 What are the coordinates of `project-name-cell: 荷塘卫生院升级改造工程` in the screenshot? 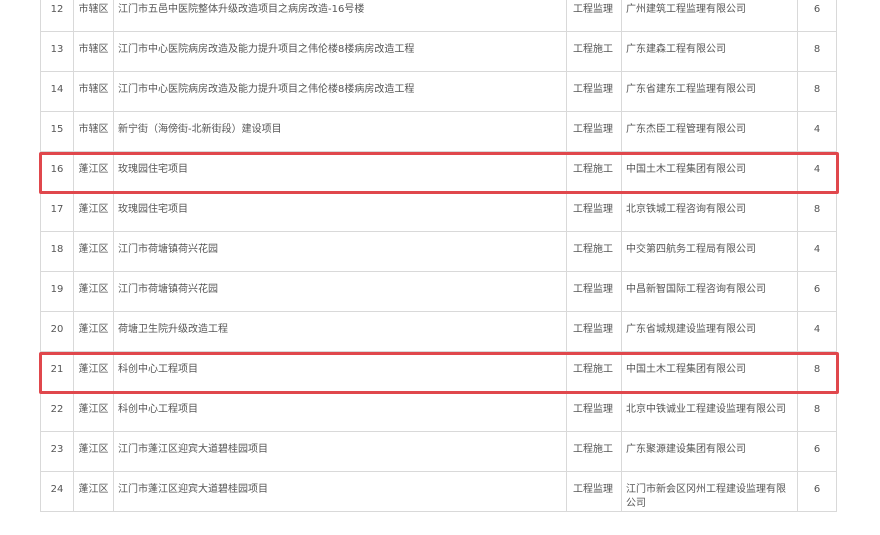 It's located at (340, 331).